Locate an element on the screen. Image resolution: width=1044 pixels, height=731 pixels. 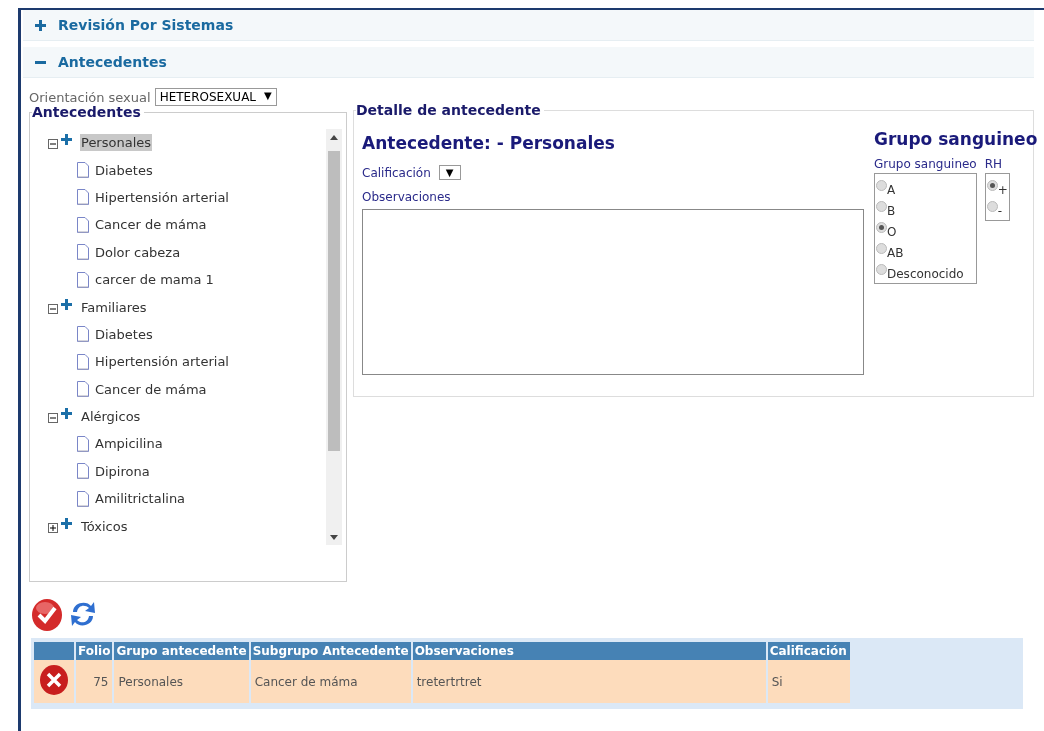
radio-option: - is located at coordinates (997, 207).